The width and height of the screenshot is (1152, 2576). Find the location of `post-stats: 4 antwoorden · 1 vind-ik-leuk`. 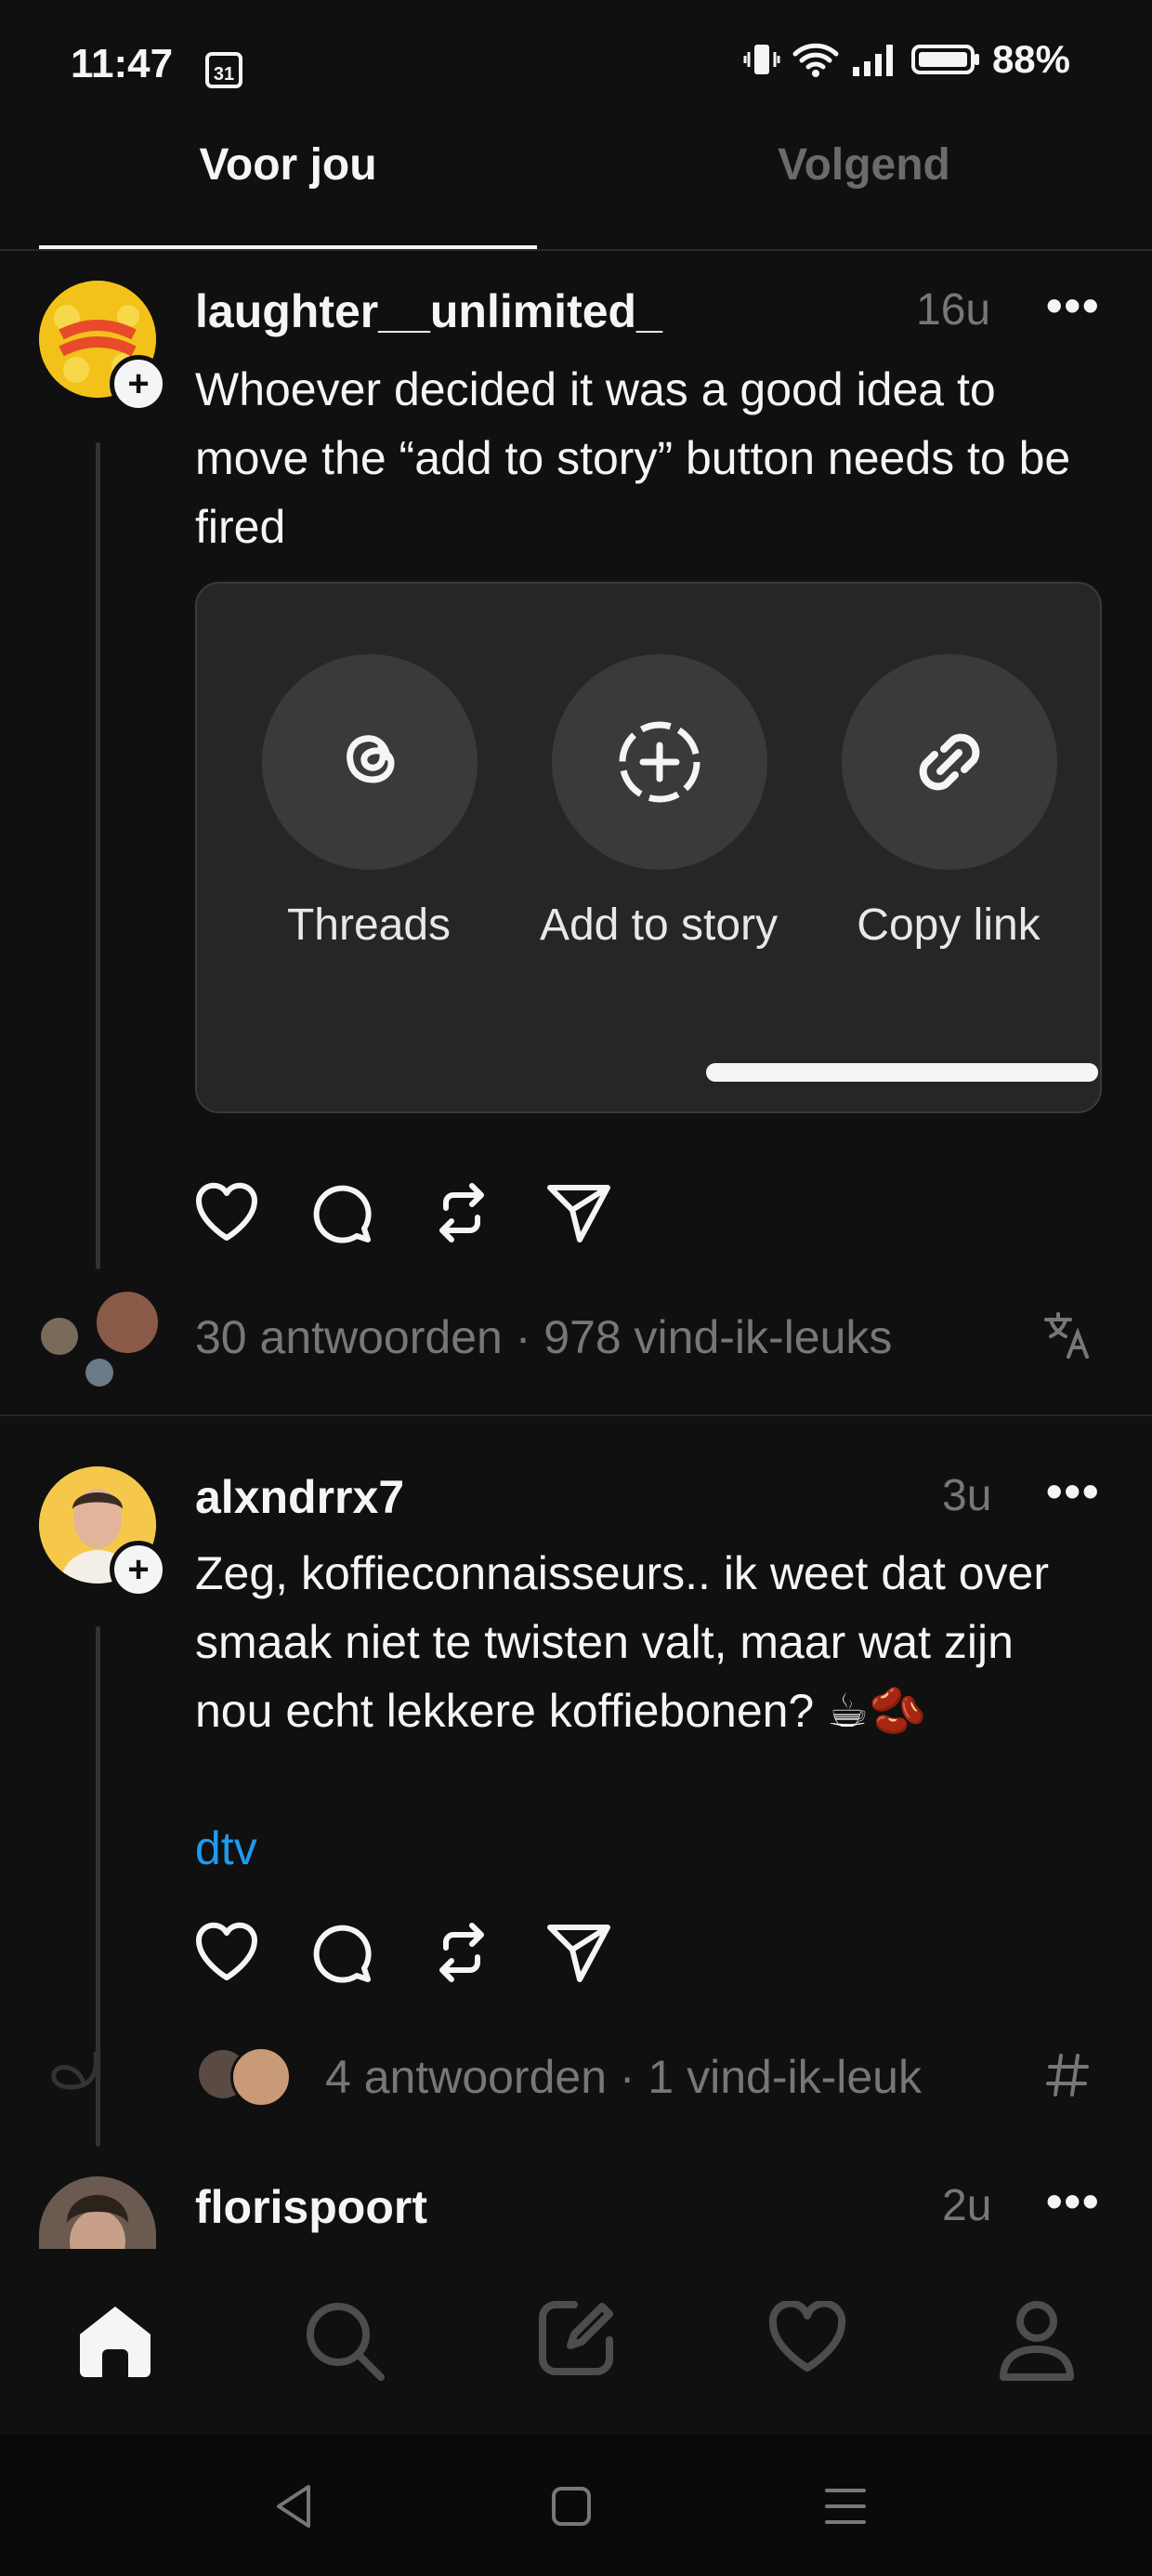

post-stats: 4 antwoorden · 1 vind-ik-leuk is located at coordinates (623, 2077).